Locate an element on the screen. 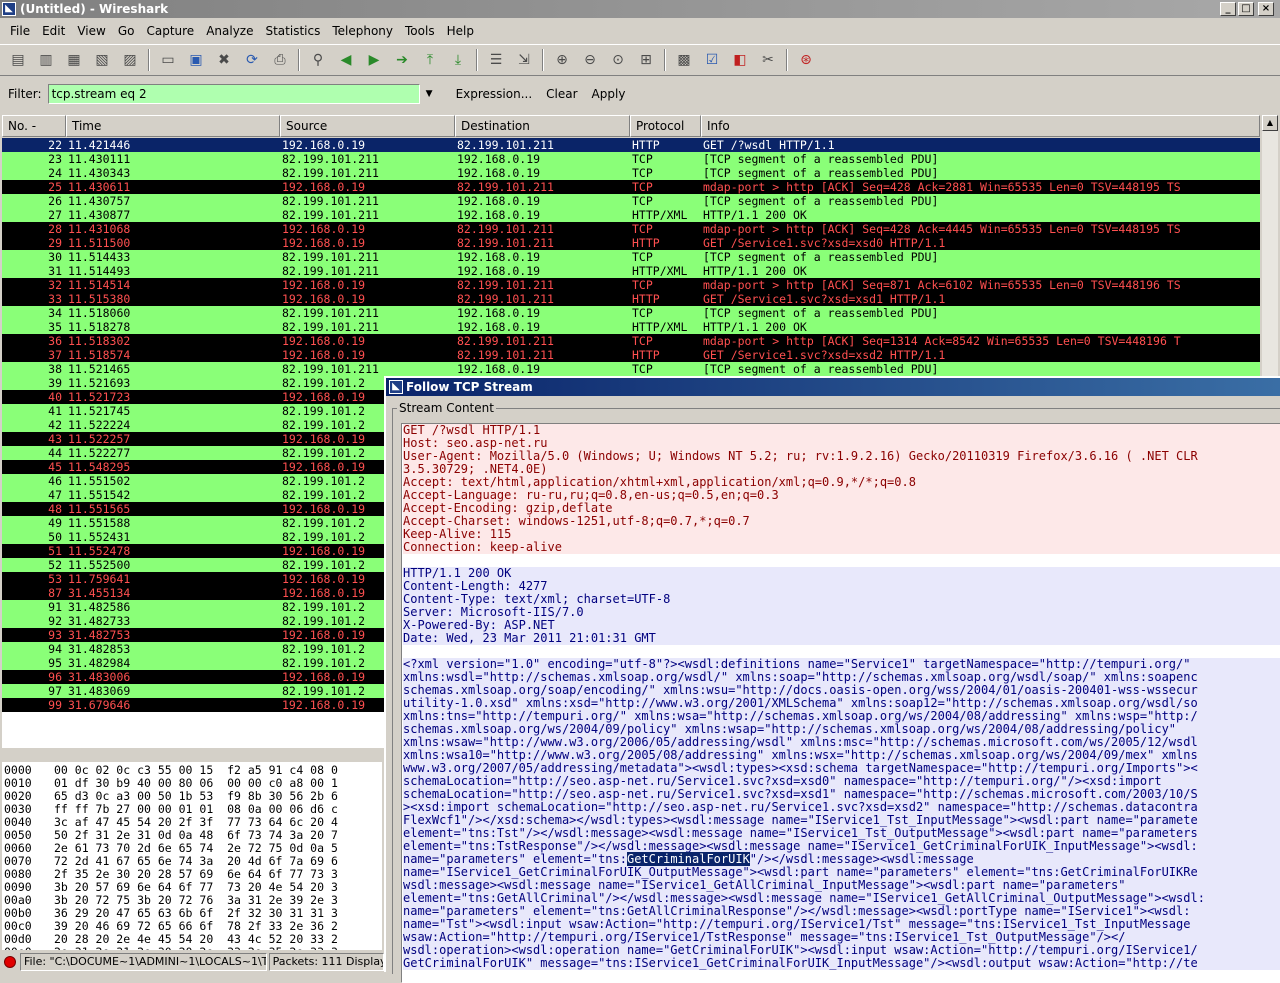  packet-dst-cell: 82.199.101.211 is located at coordinates (505, 187).